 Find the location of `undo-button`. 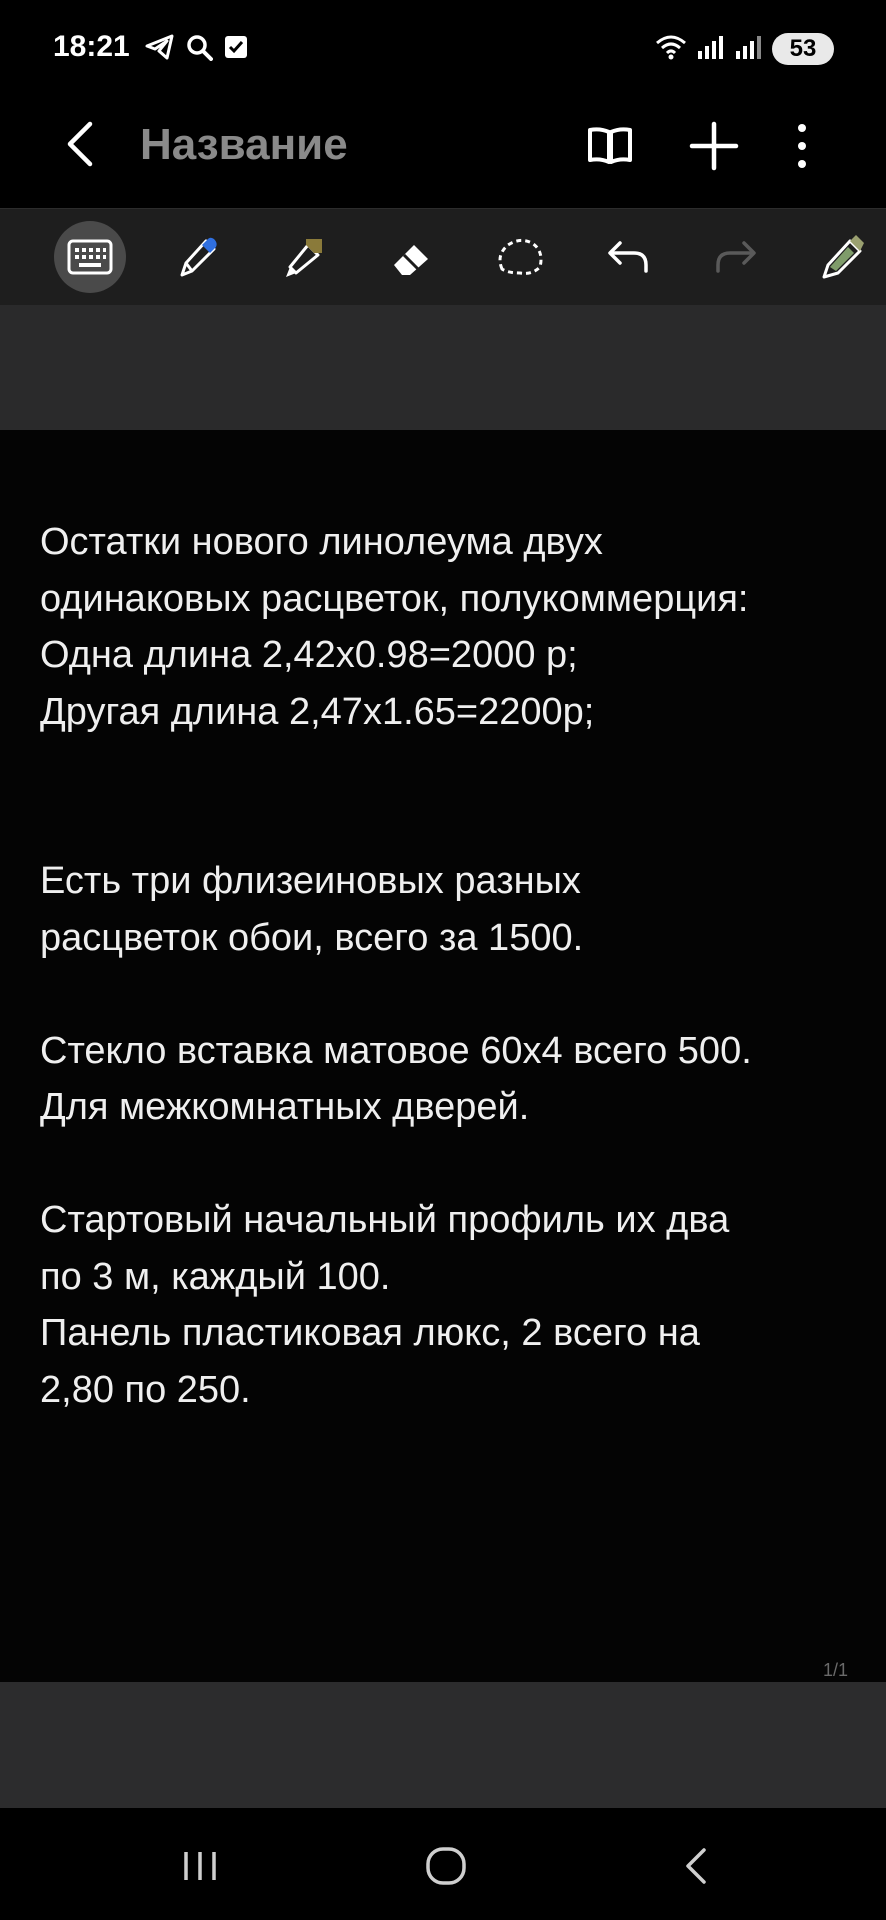

undo-button is located at coordinates (628, 257).